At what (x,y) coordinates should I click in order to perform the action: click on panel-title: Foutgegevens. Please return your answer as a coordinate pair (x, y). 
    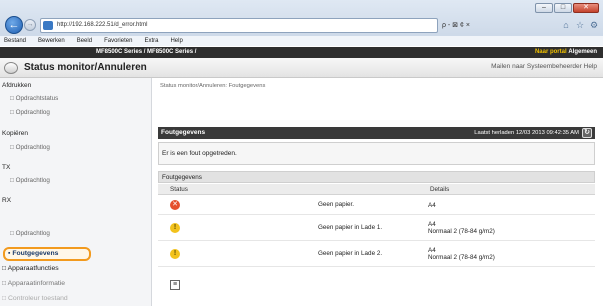
    Looking at the image, I should click on (183, 132).